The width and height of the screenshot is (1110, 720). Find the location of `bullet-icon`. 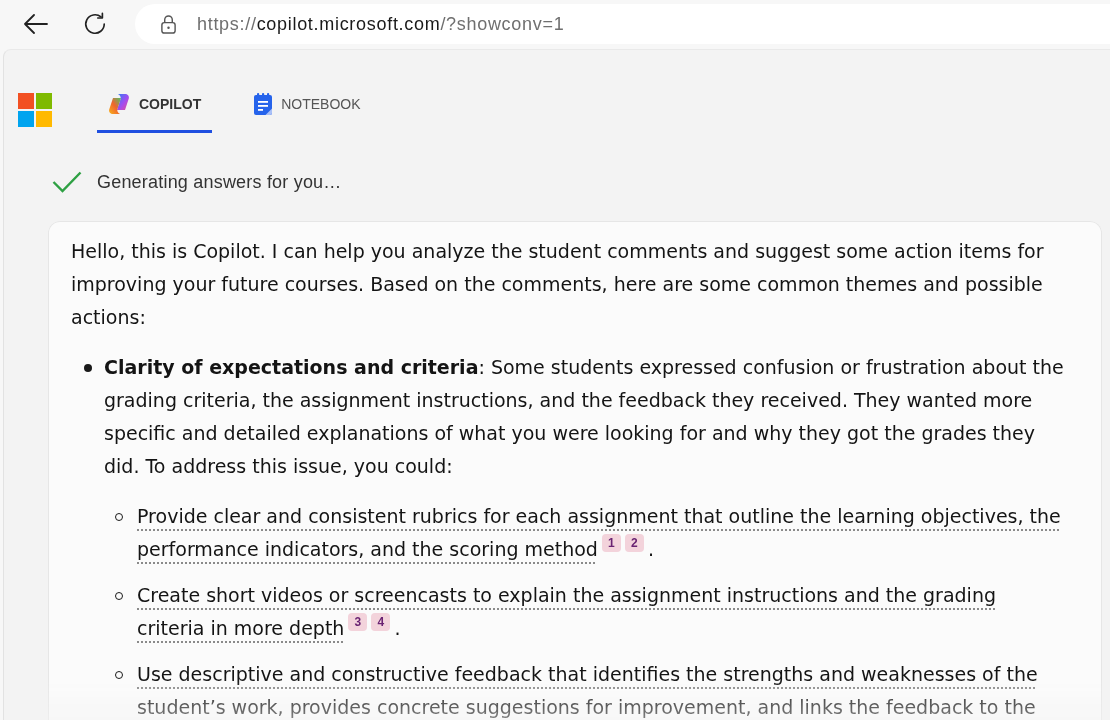

bullet-icon is located at coordinates (88, 367).